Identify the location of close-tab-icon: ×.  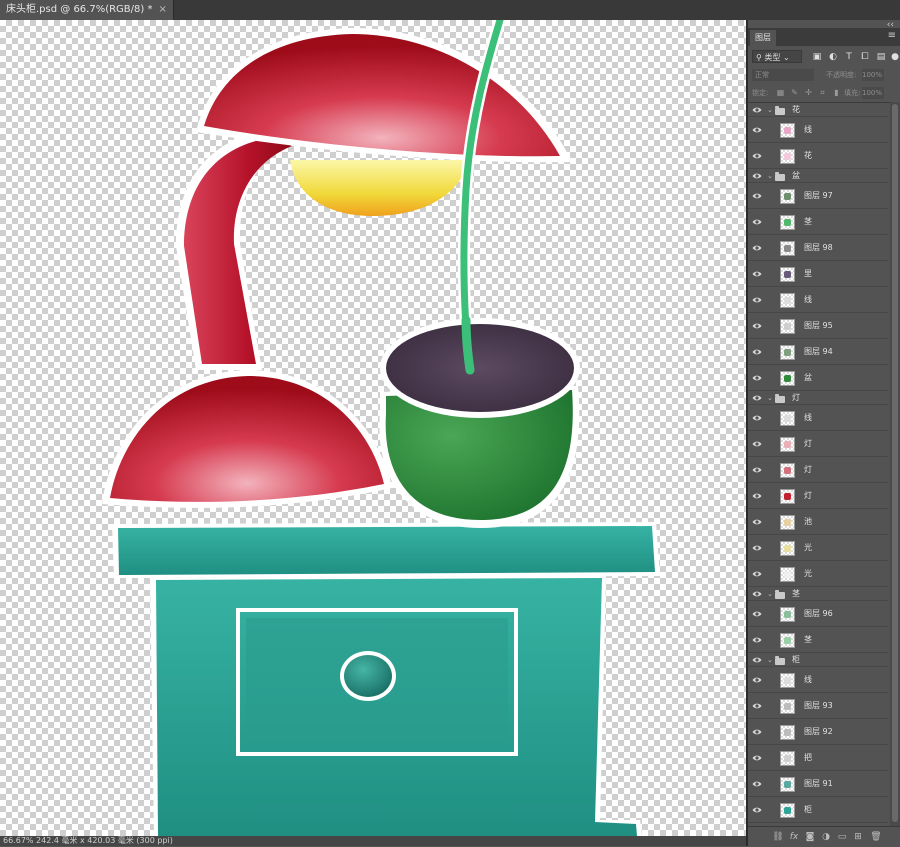
(162, 9).